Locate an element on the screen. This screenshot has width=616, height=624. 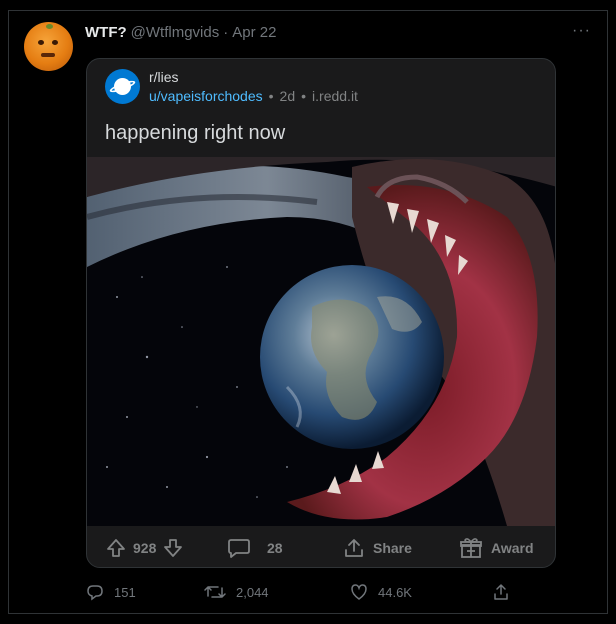
share-label: Share is located at coordinates (392, 548).